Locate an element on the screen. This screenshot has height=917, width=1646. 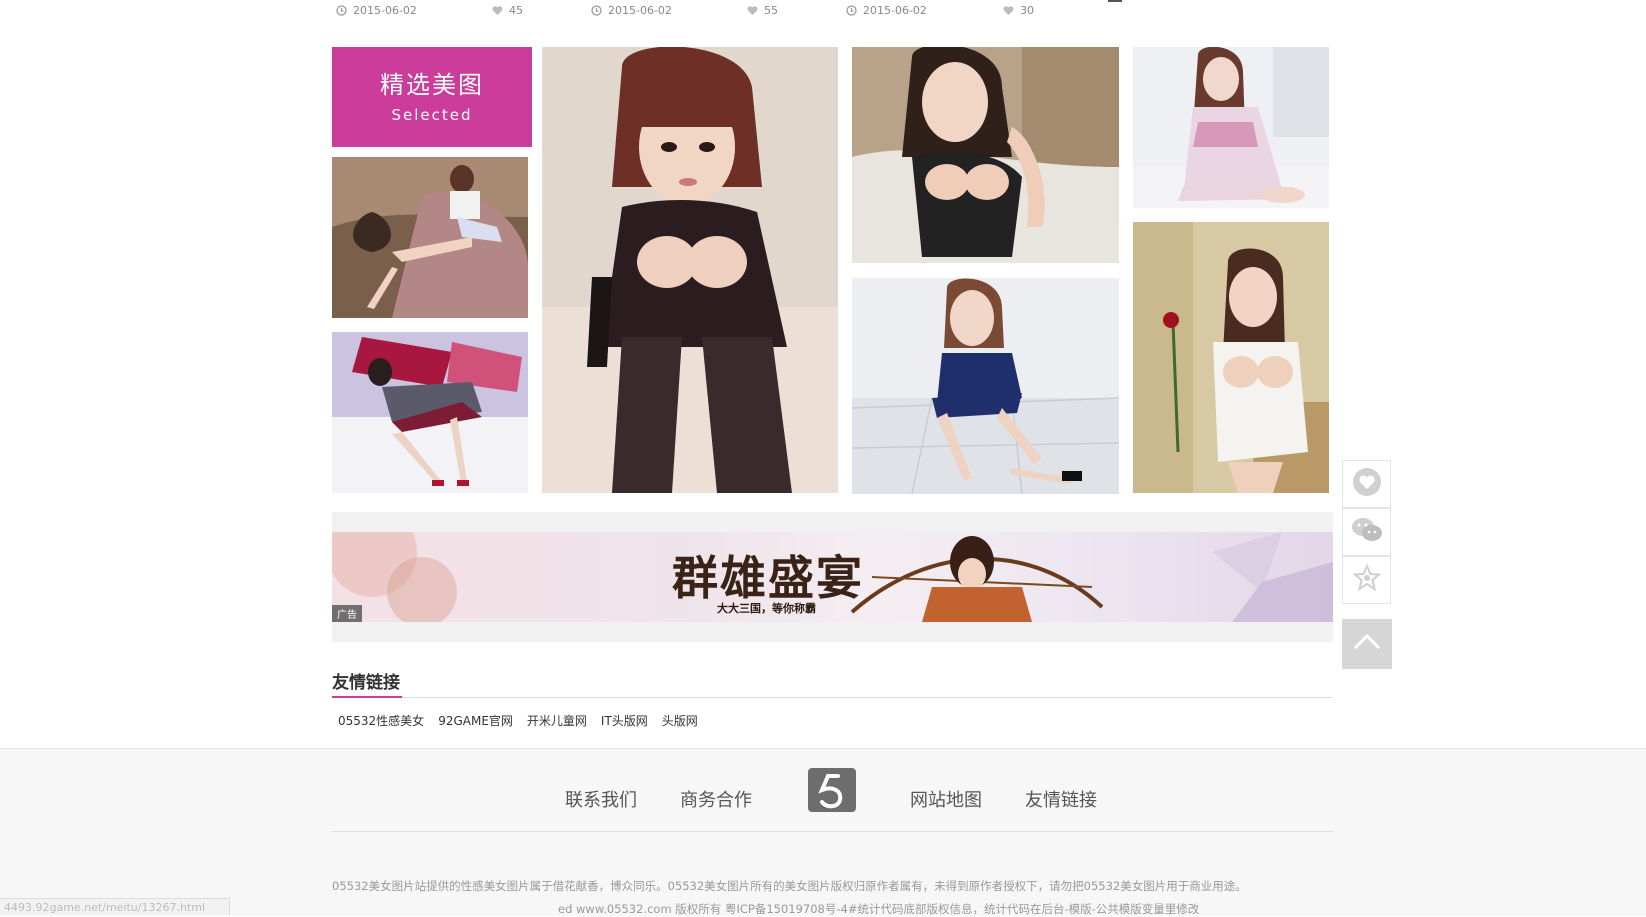
site-logo-icon is located at coordinates (832, 790).